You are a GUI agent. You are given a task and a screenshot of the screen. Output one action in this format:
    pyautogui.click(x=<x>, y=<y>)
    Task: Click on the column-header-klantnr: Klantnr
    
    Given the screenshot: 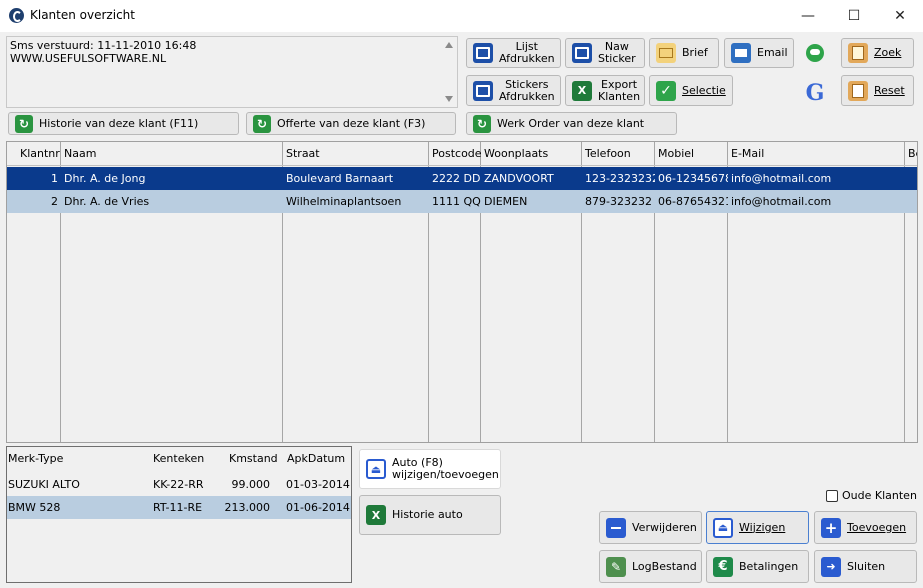 What is the action you would take?
    pyautogui.click(x=38, y=154)
    